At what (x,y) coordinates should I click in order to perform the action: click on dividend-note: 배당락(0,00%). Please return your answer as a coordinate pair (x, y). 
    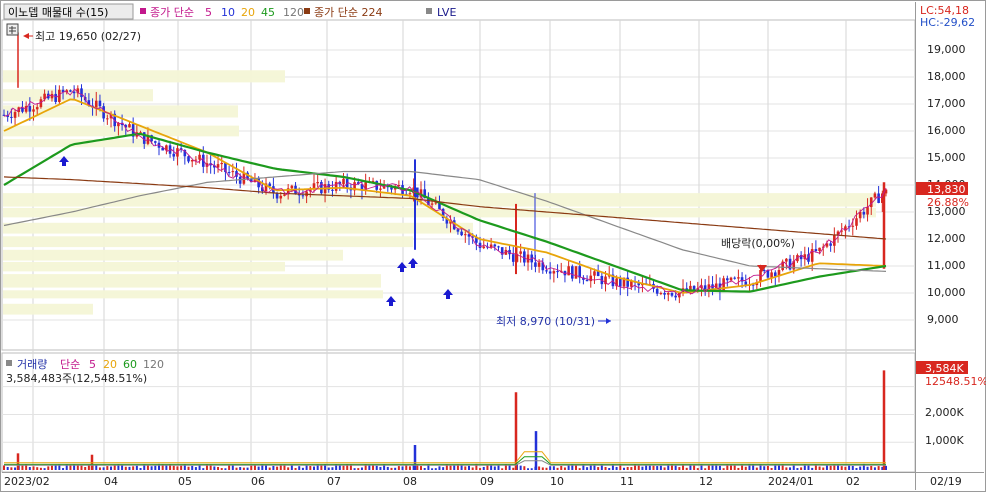
    Looking at the image, I should click on (758, 243).